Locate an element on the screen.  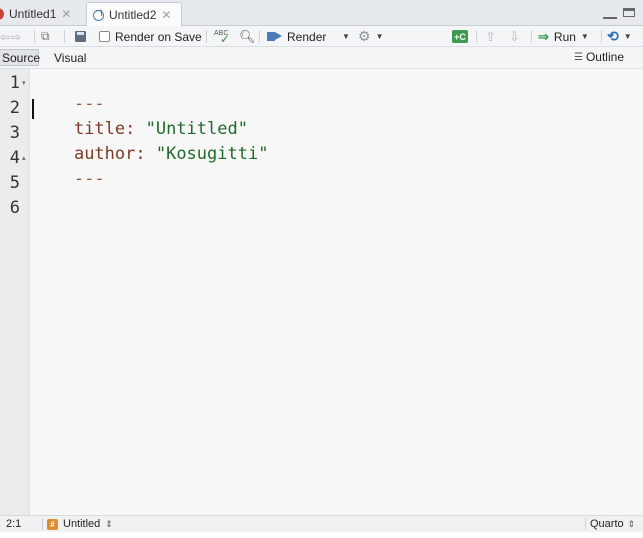
line-number: 1 is located at coordinates (14, 83).